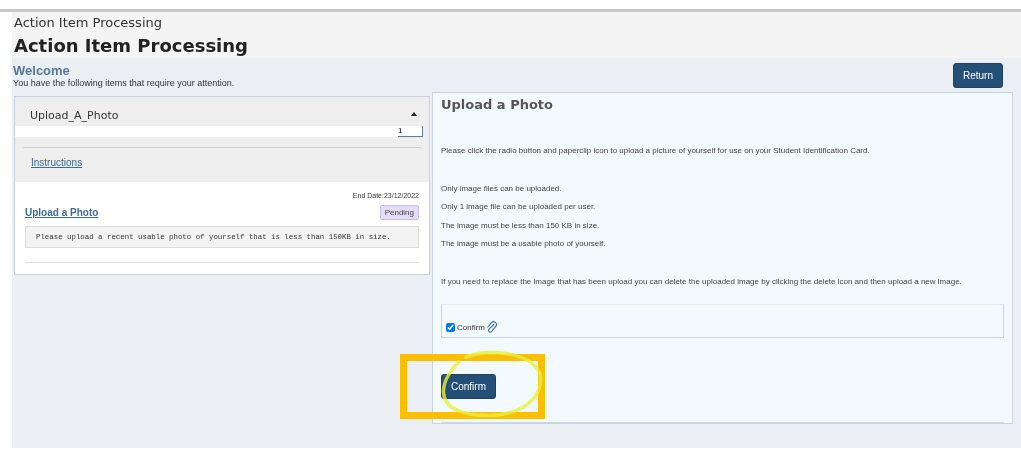 The width and height of the screenshot is (1021, 450). I want to click on breadcrumb: Action Item Processing, so click(516, 22).